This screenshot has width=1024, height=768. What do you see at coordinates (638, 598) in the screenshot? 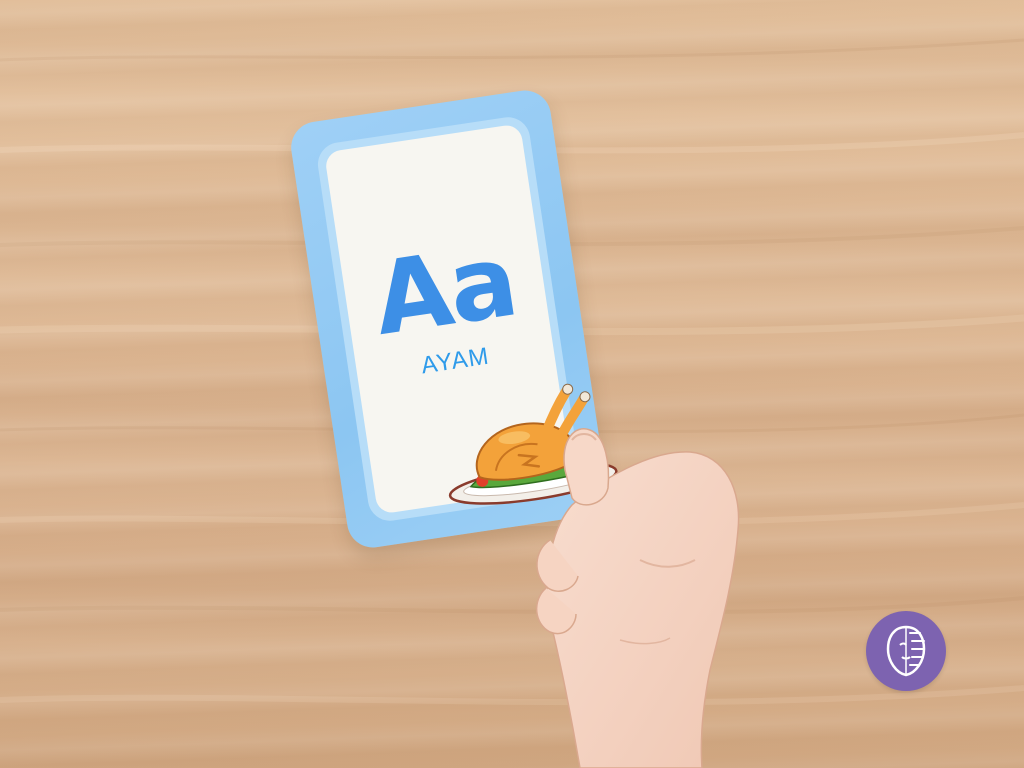
I see `child-hand` at bounding box center [638, 598].